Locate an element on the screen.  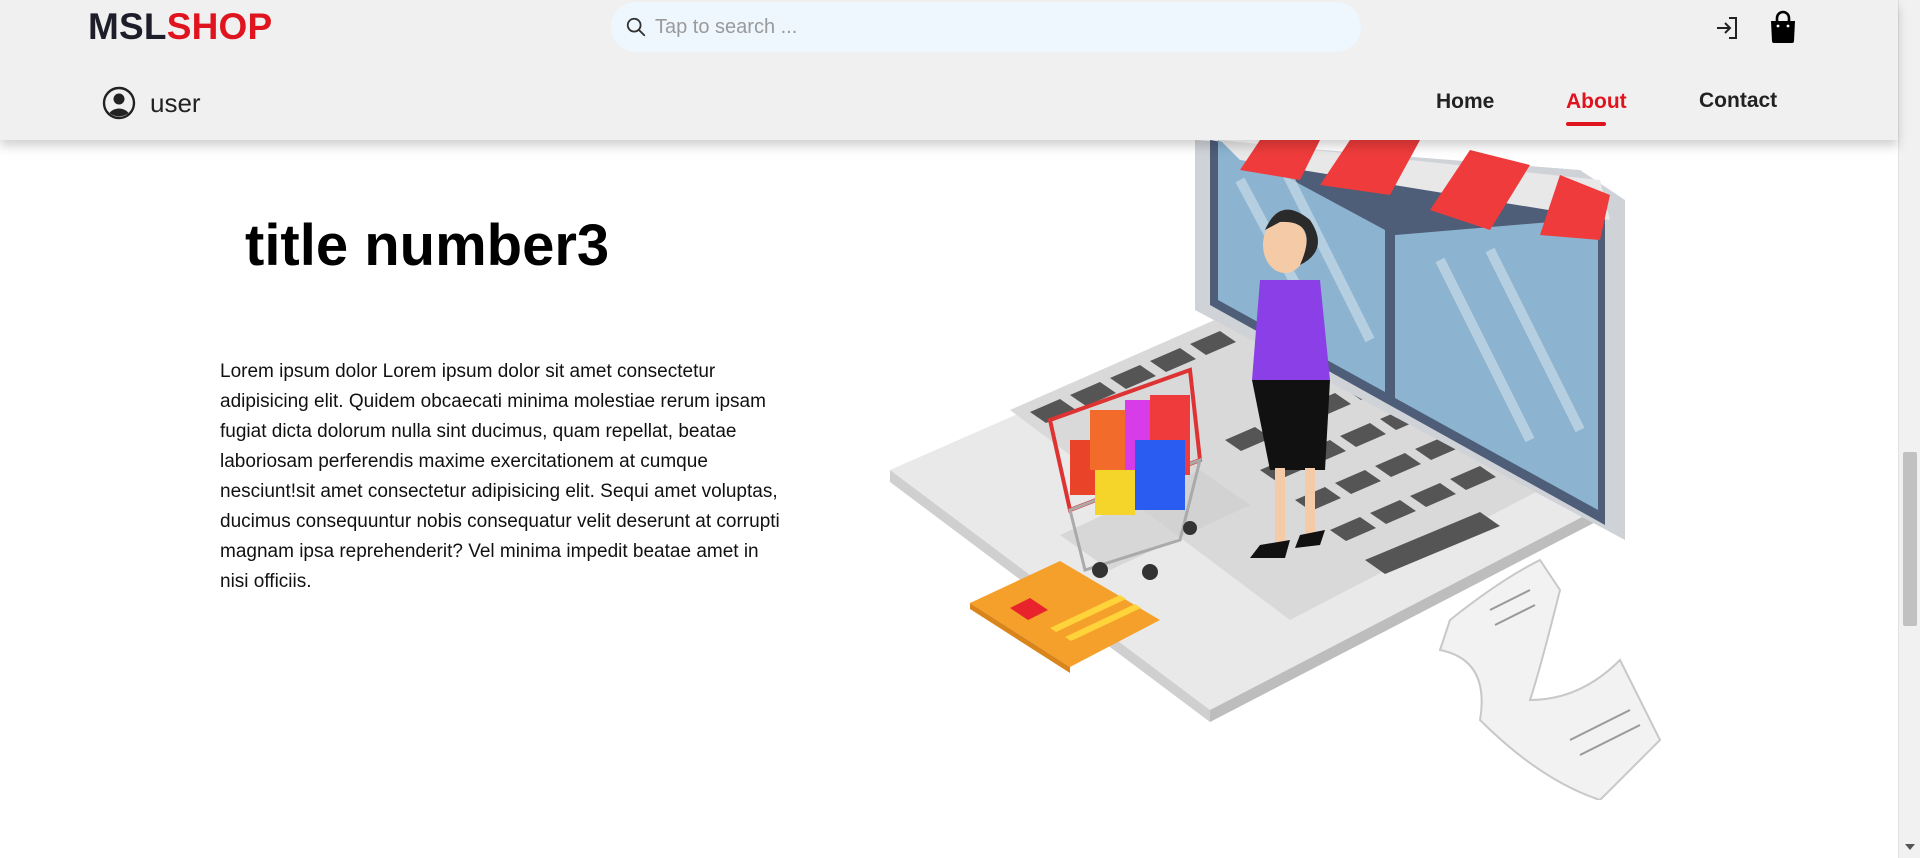
brand-logo: MSLSHOP is located at coordinates (180, 27).